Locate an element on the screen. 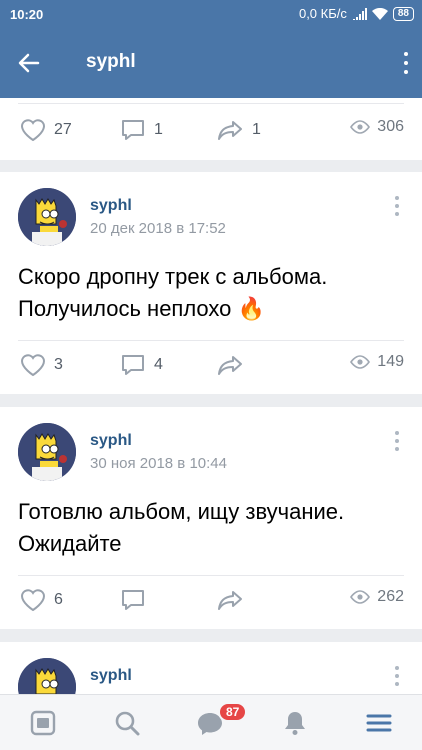  comment-button: 1 is located at coordinates (141, 130).